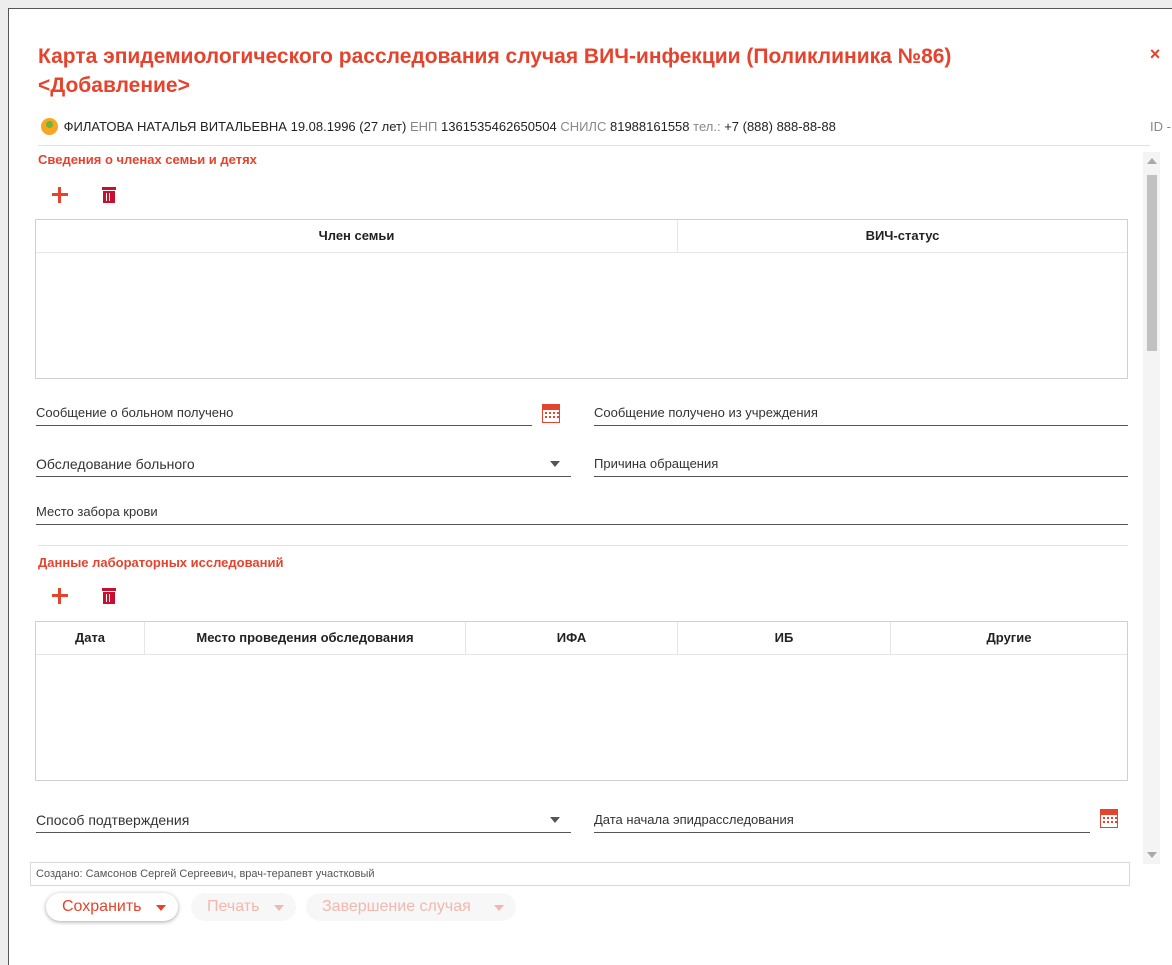  I want to click on report-received-date-field: Сообщение о больном получено, so click(284, 413).